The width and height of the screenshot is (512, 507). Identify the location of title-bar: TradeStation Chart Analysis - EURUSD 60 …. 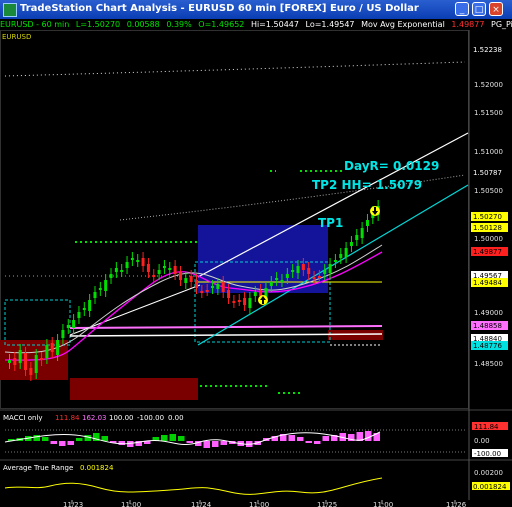
(256, 9).